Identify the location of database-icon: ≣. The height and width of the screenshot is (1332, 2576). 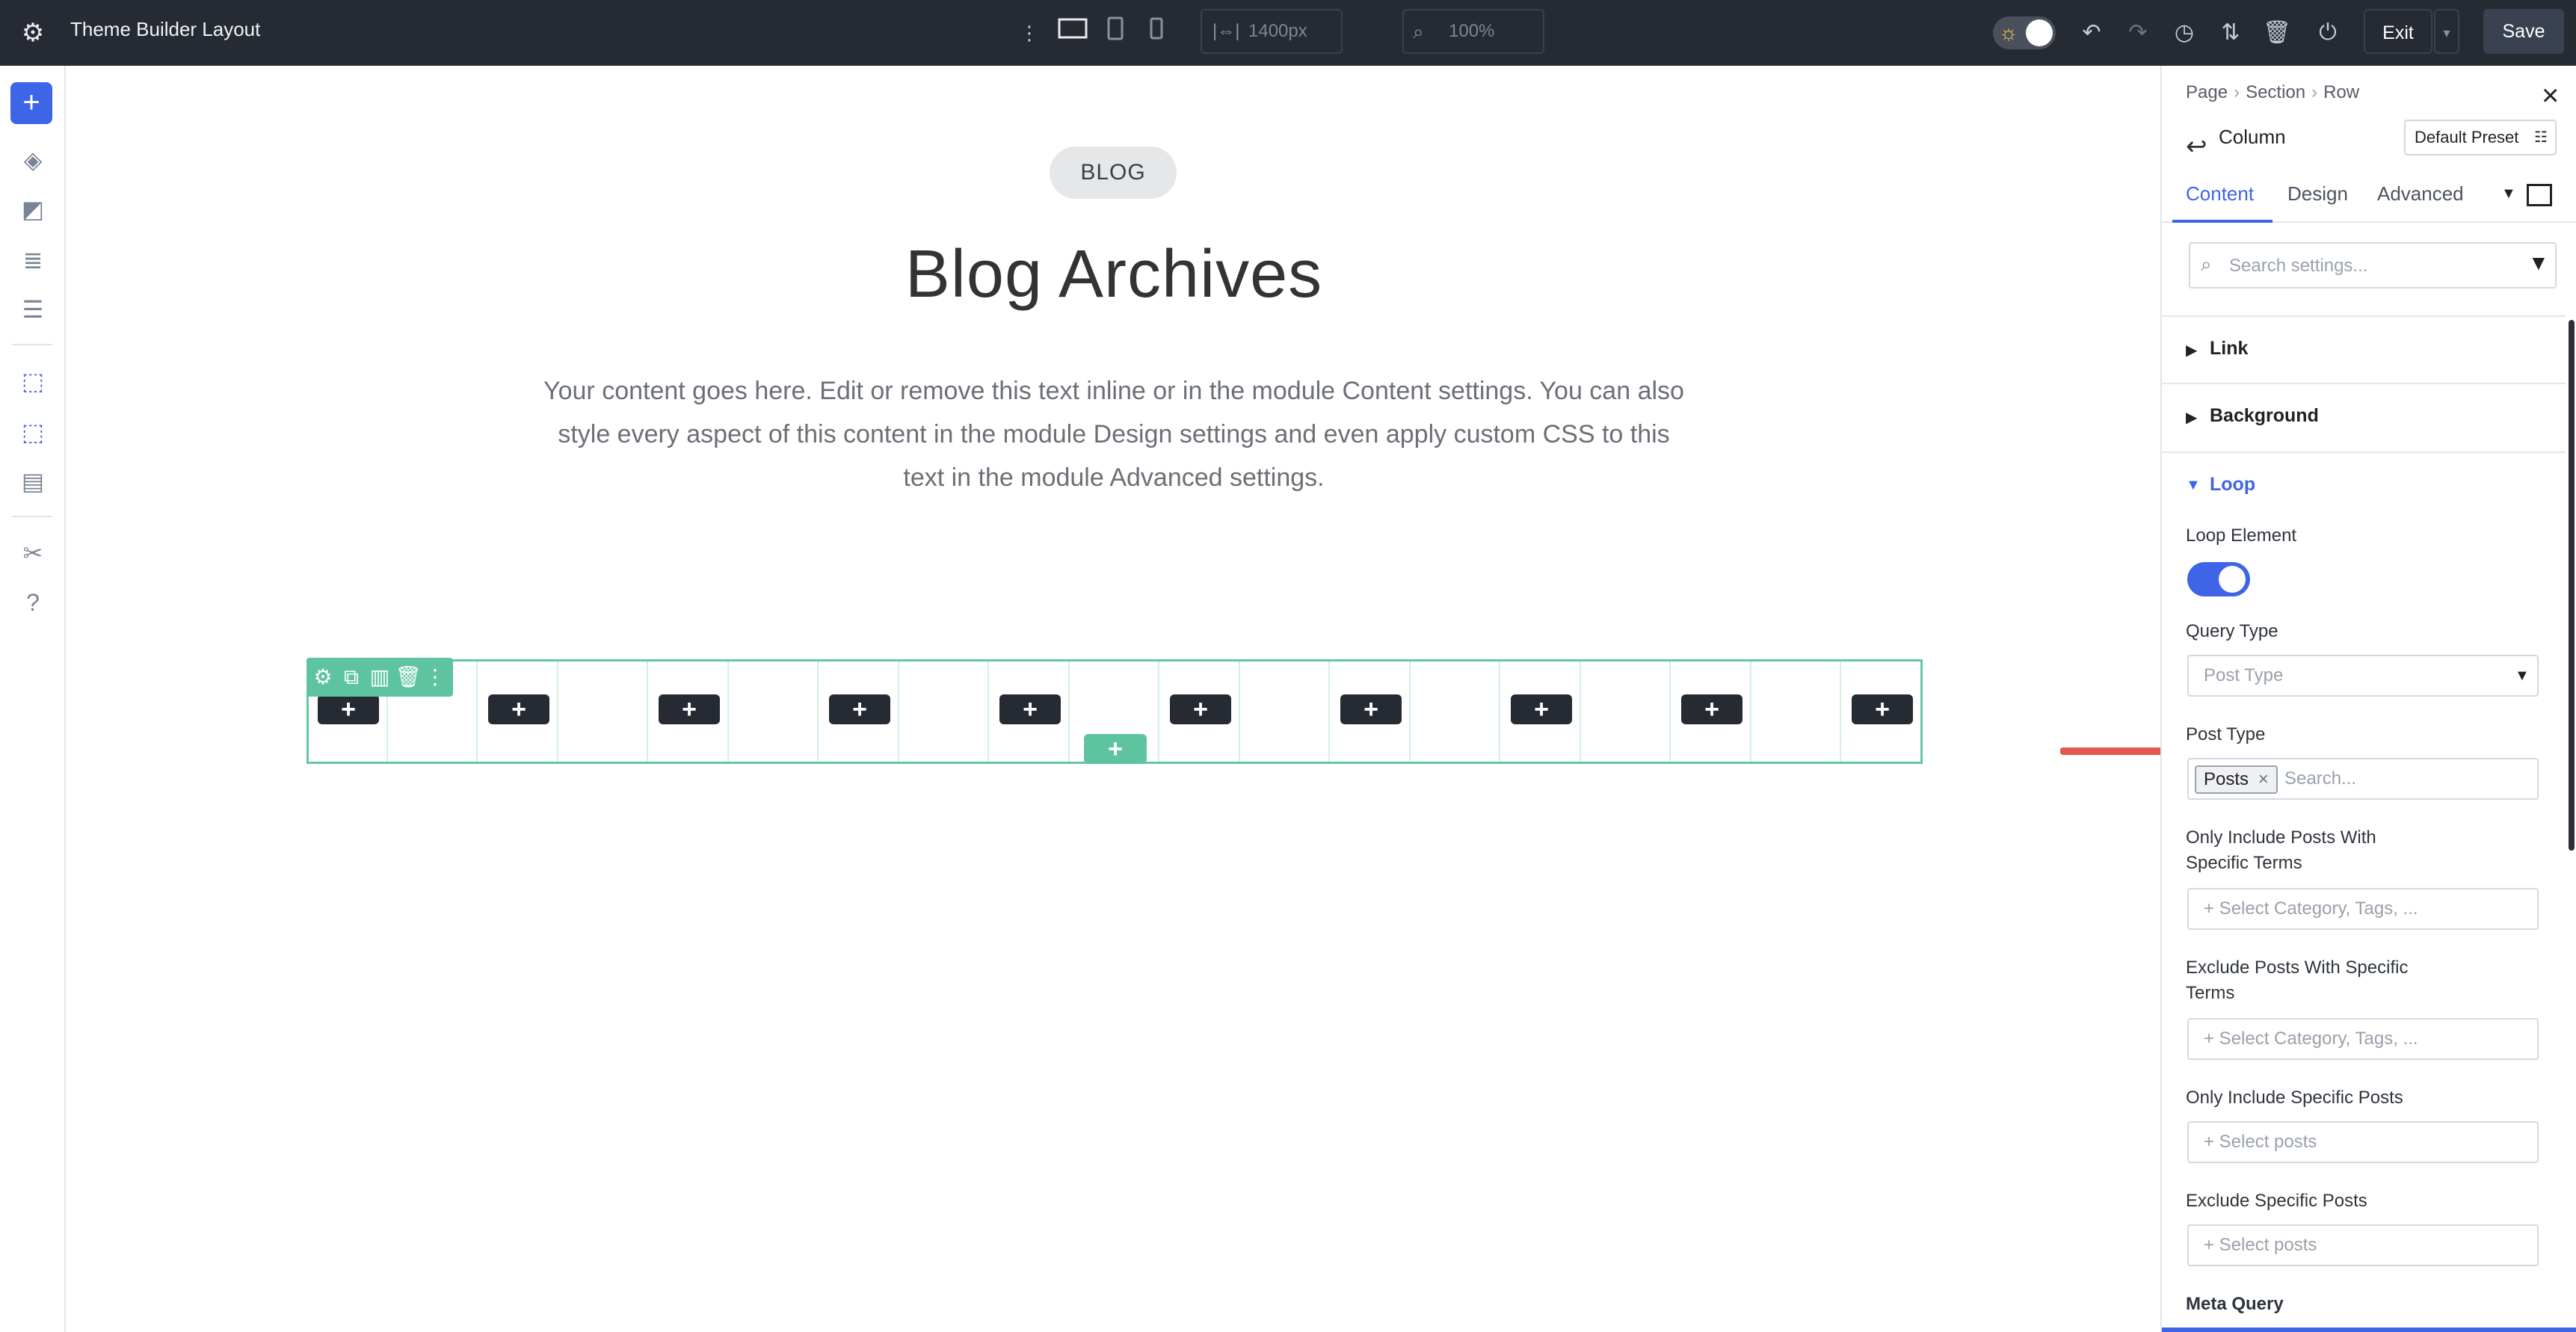
(32, 260).